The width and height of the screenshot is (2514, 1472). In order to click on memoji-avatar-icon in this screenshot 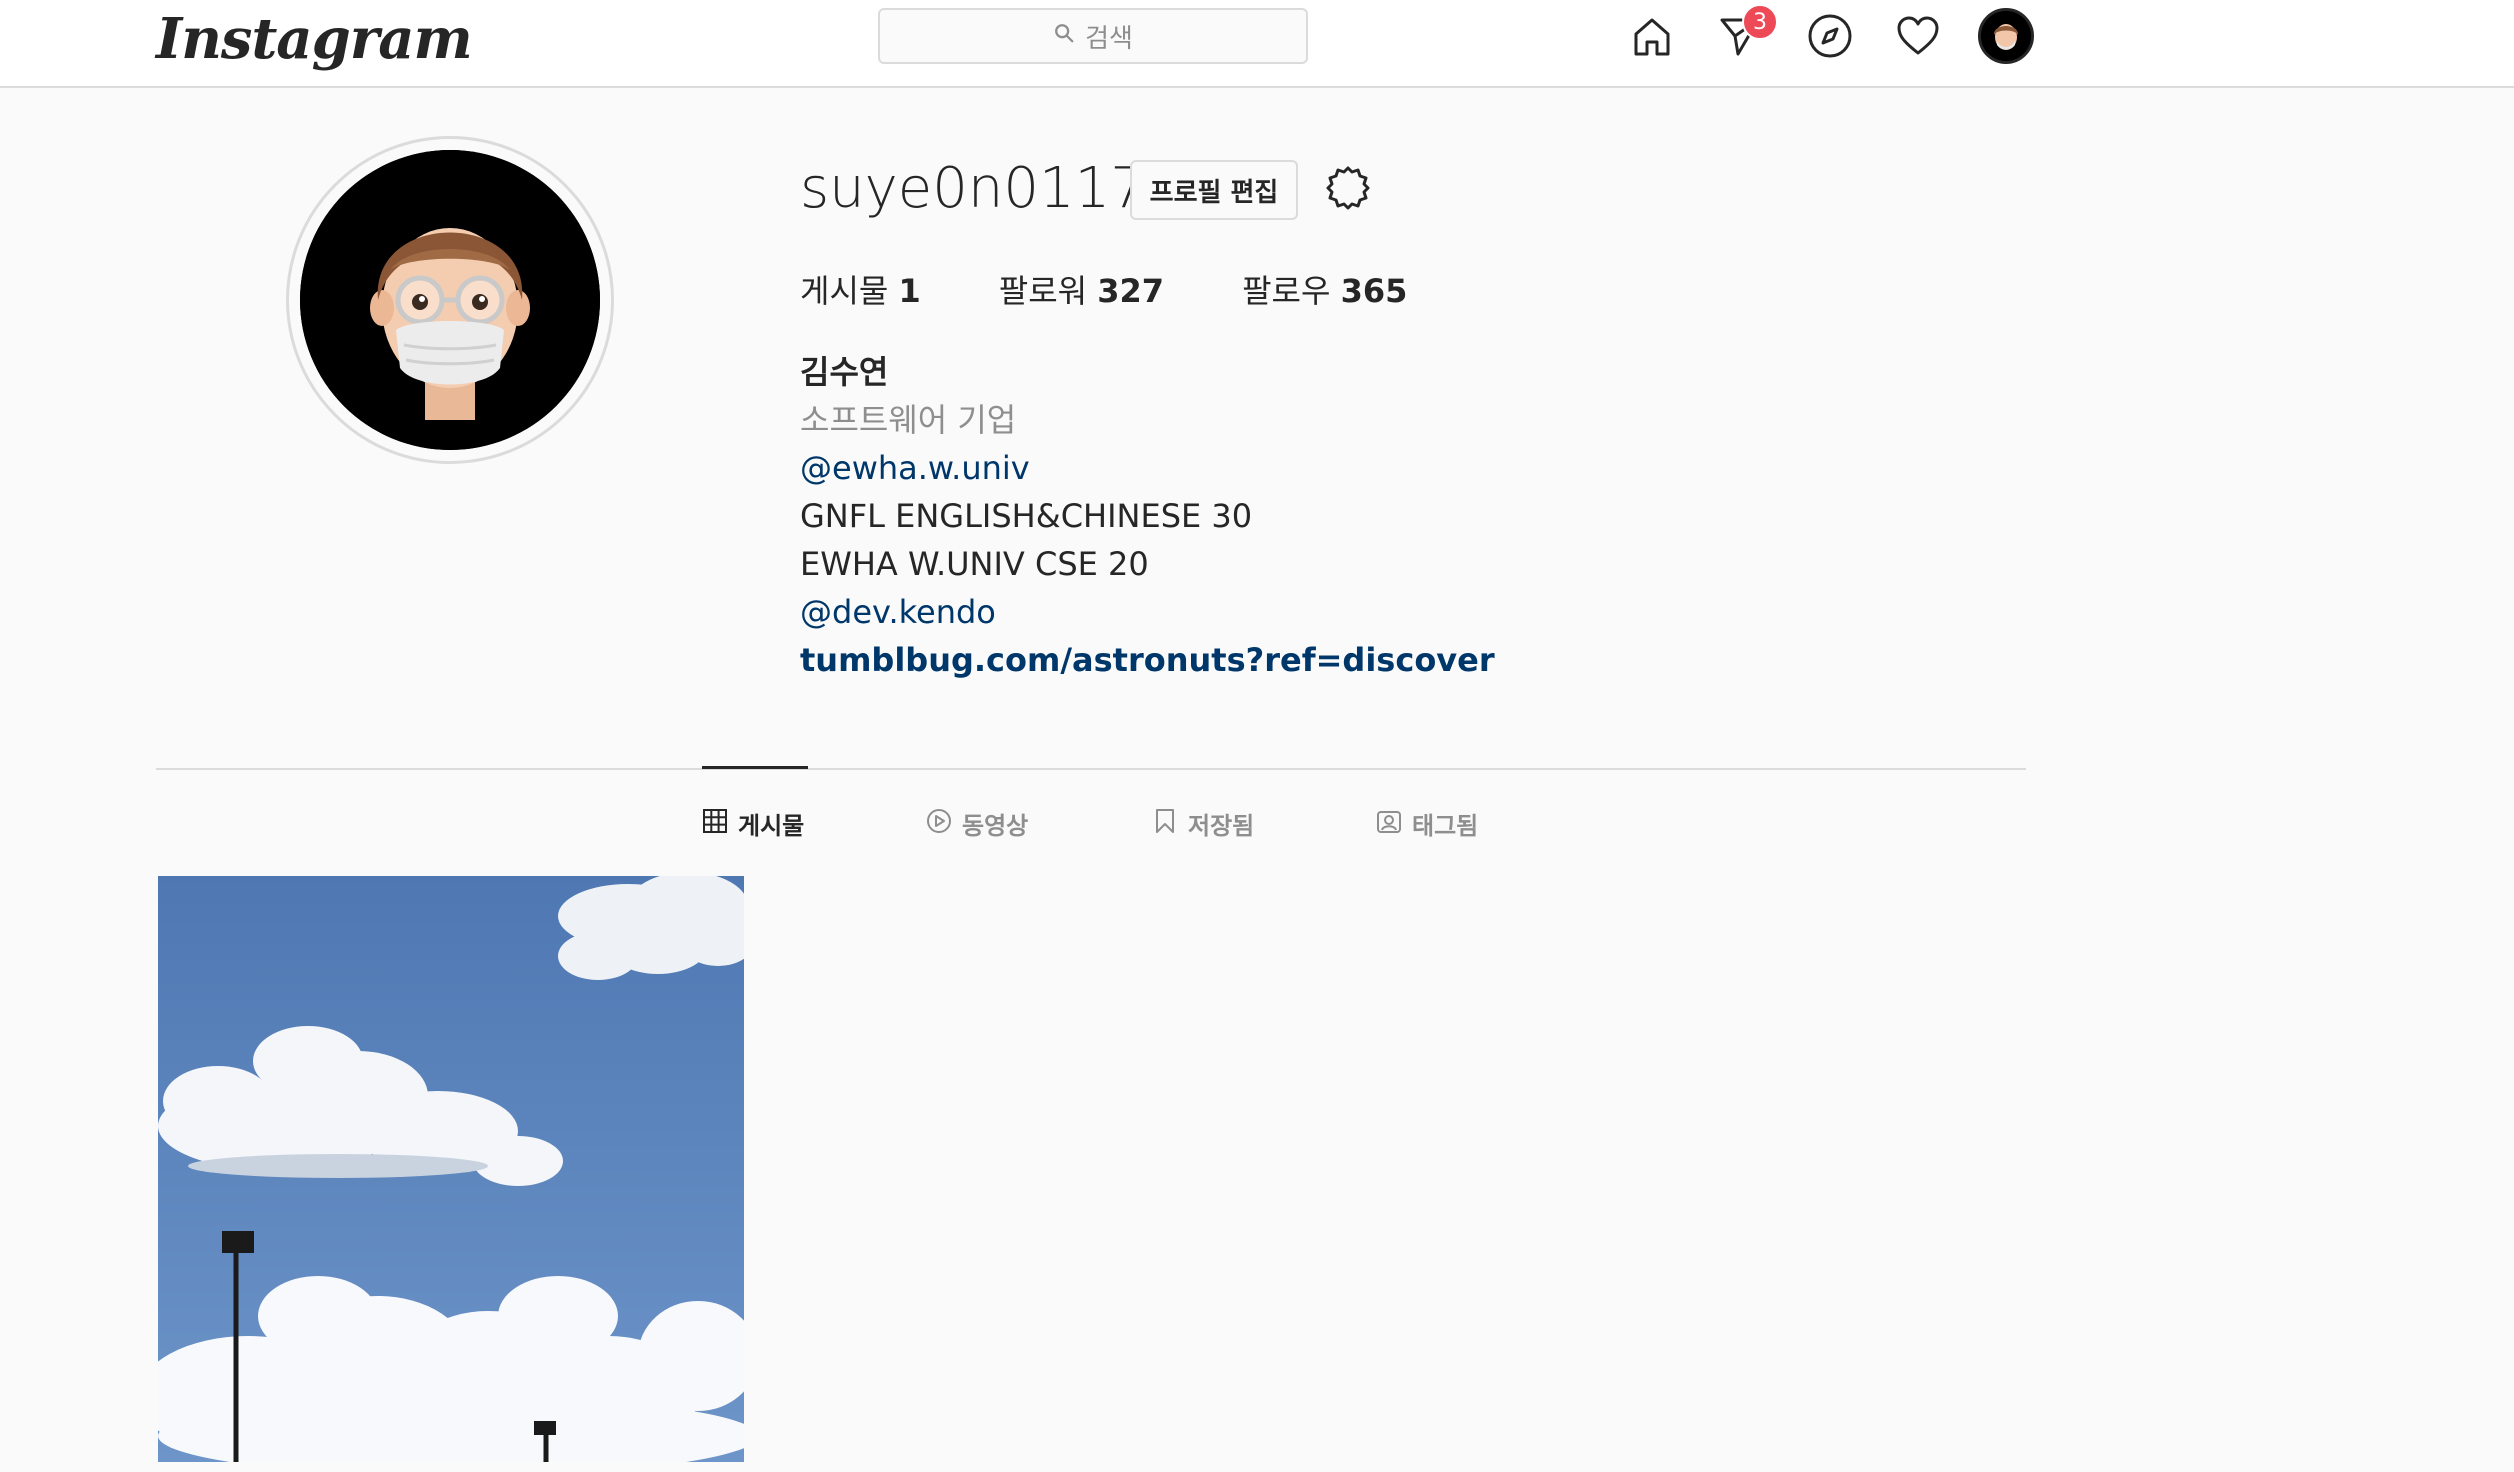, I will do `click(2006, 36)`.